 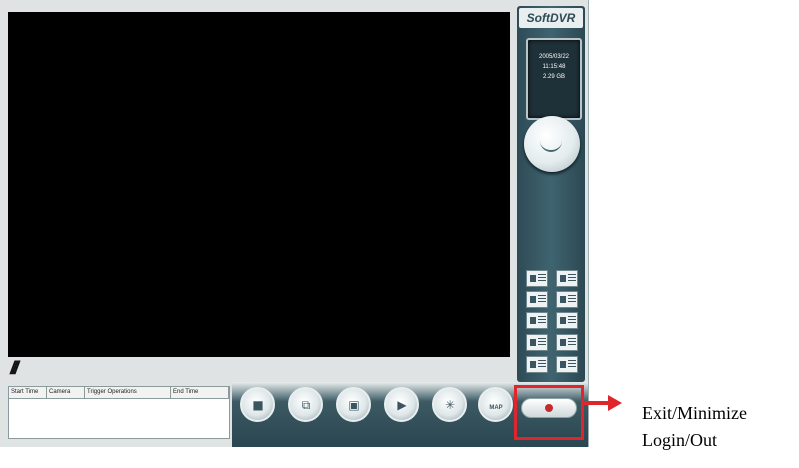 What do you see at coordinates (537, 364) in the screenshot?
I see `fullscreen-button` at bounding box center [537, 364].